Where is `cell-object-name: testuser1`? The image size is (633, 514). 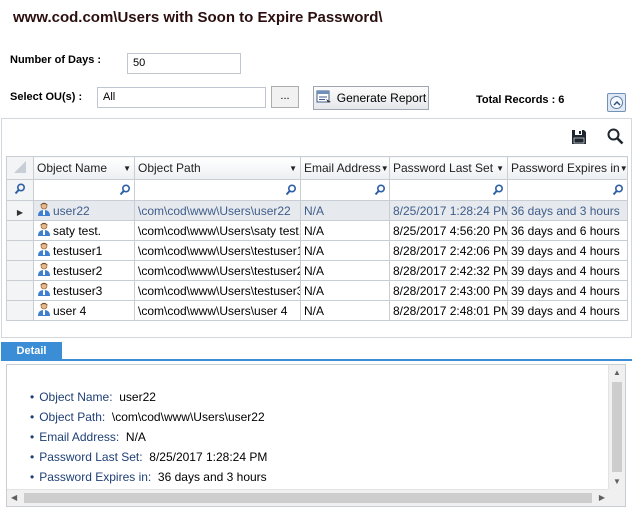
cell-object-name: testuser1 is located at coordinates (84, 250).